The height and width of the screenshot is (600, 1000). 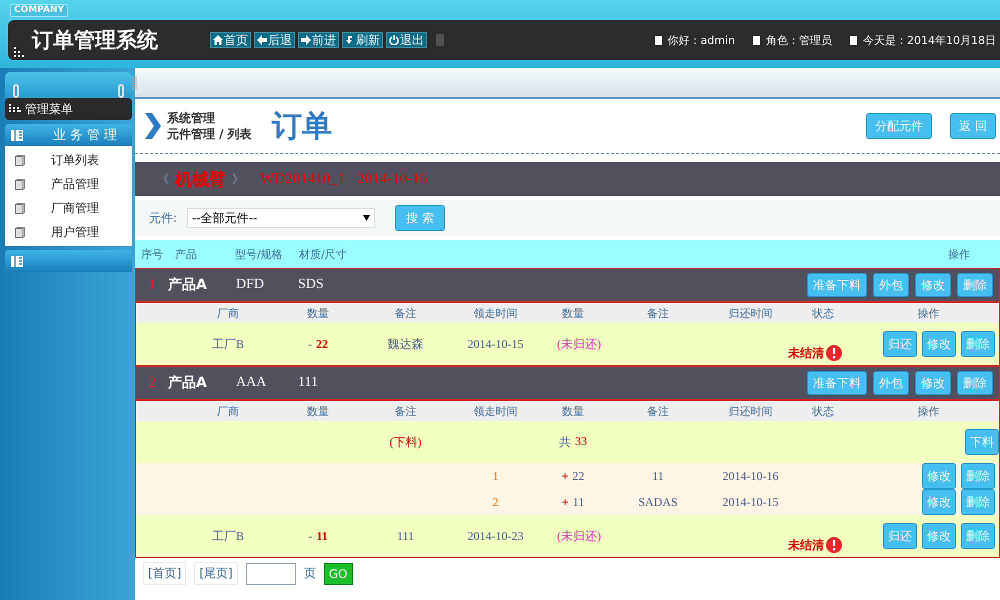 What do you see at coordinates (308, 383) in the screenshot?
I see `material-cell: 111` at bounding box center [308, 383].